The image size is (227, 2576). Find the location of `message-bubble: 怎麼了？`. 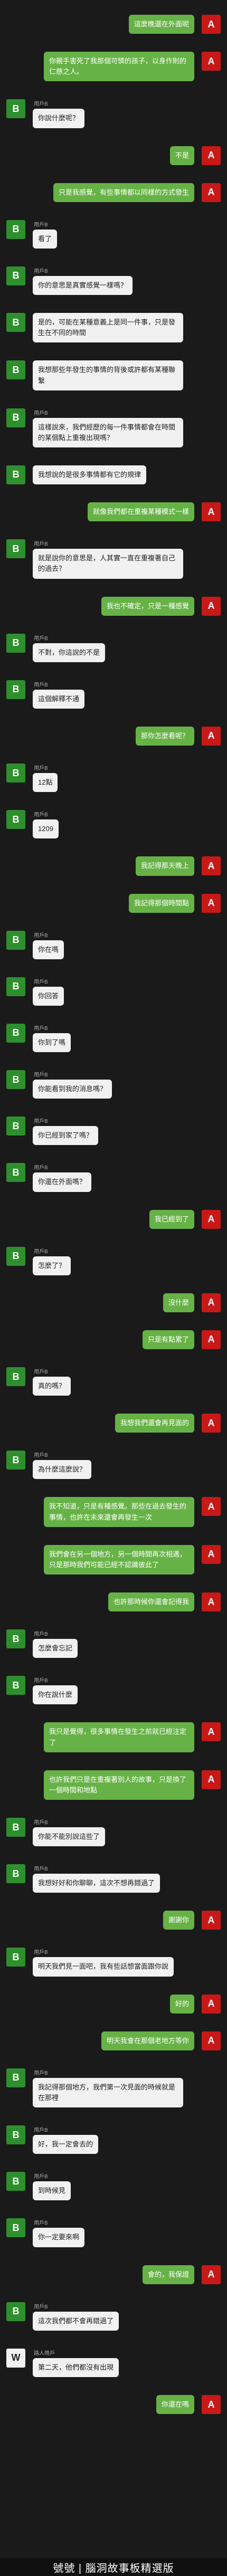

message-bubble: 怎麼了？ is located at coordinates (52, 1265).